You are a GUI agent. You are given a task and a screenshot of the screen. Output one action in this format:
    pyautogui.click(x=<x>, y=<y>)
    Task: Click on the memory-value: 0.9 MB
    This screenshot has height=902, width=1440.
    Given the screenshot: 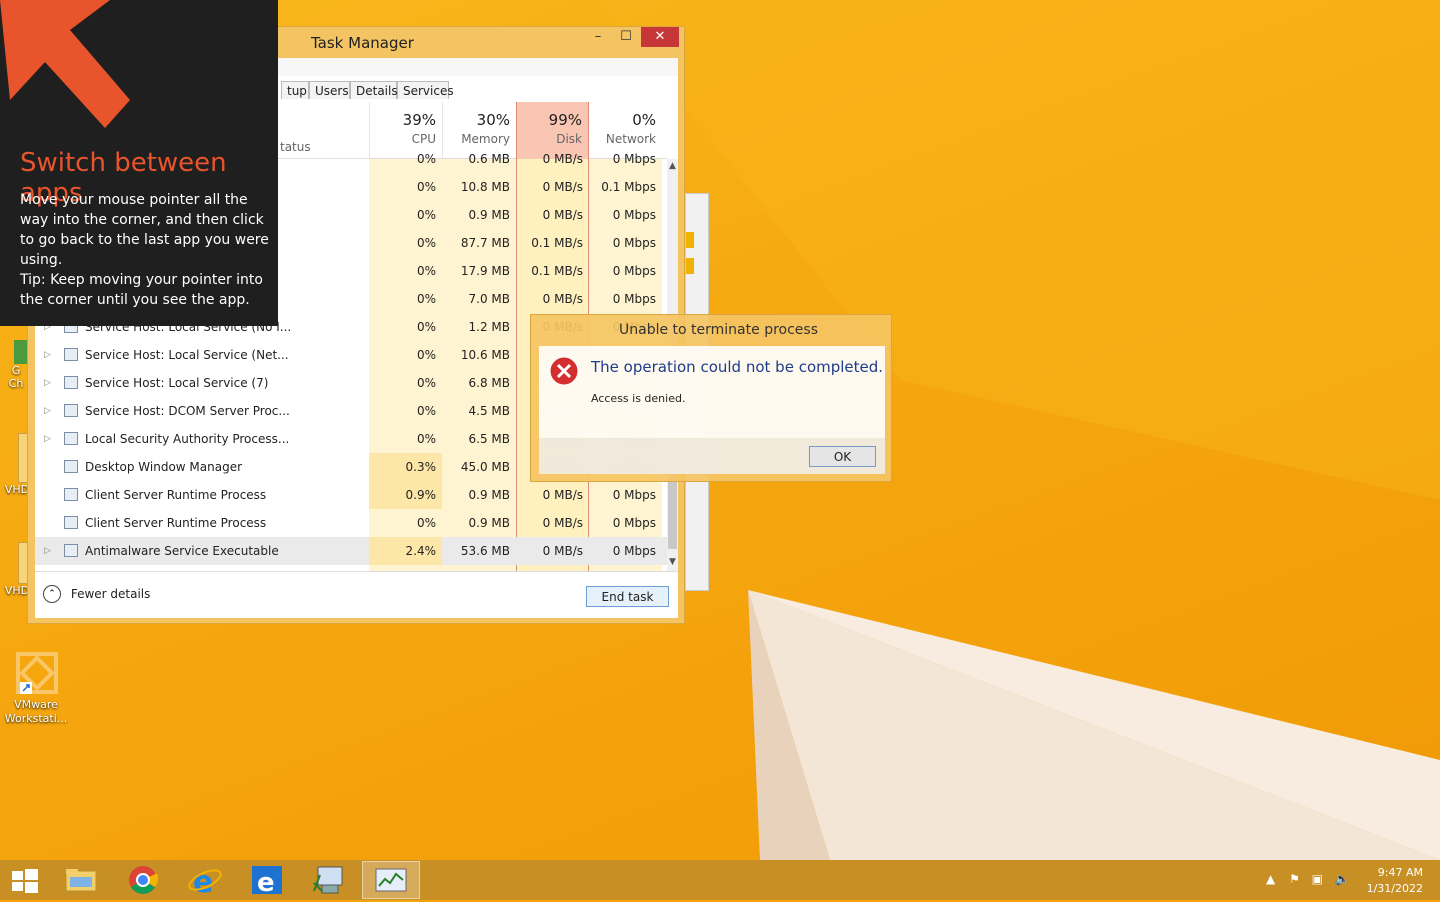 What is the action you would take?
    pyautogui.click(x=489, y=523)
    